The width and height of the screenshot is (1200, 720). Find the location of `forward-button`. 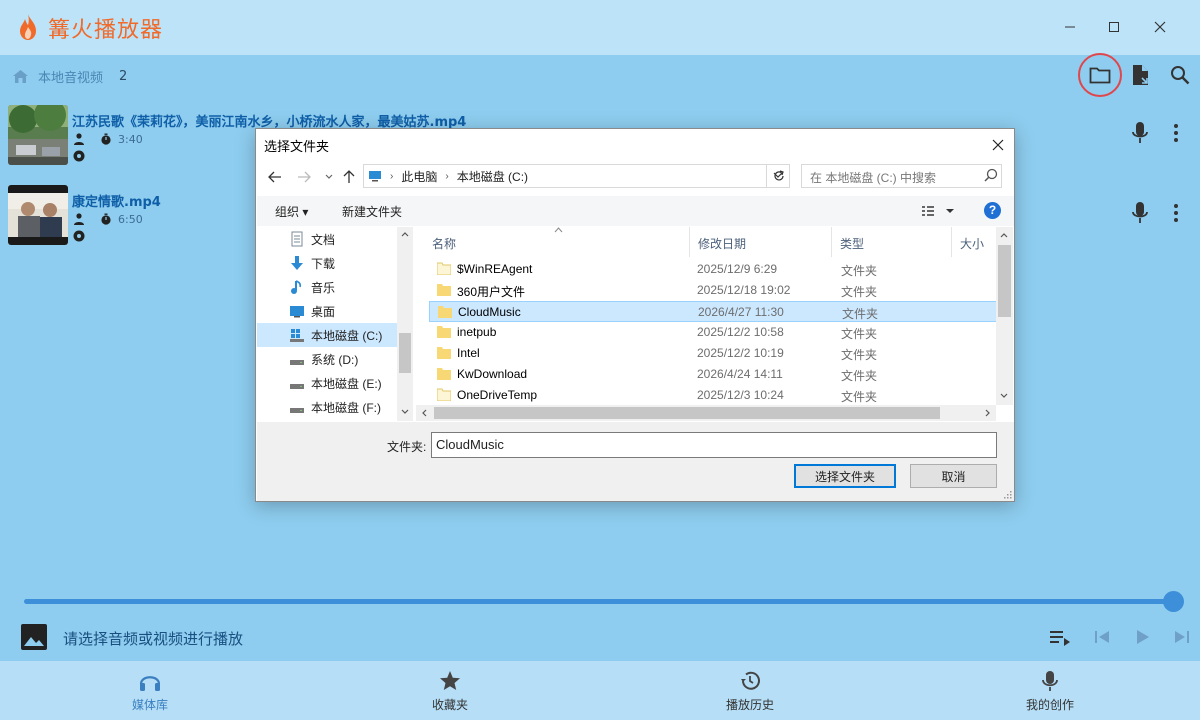

forward-button is located at coordinates (304, 177).